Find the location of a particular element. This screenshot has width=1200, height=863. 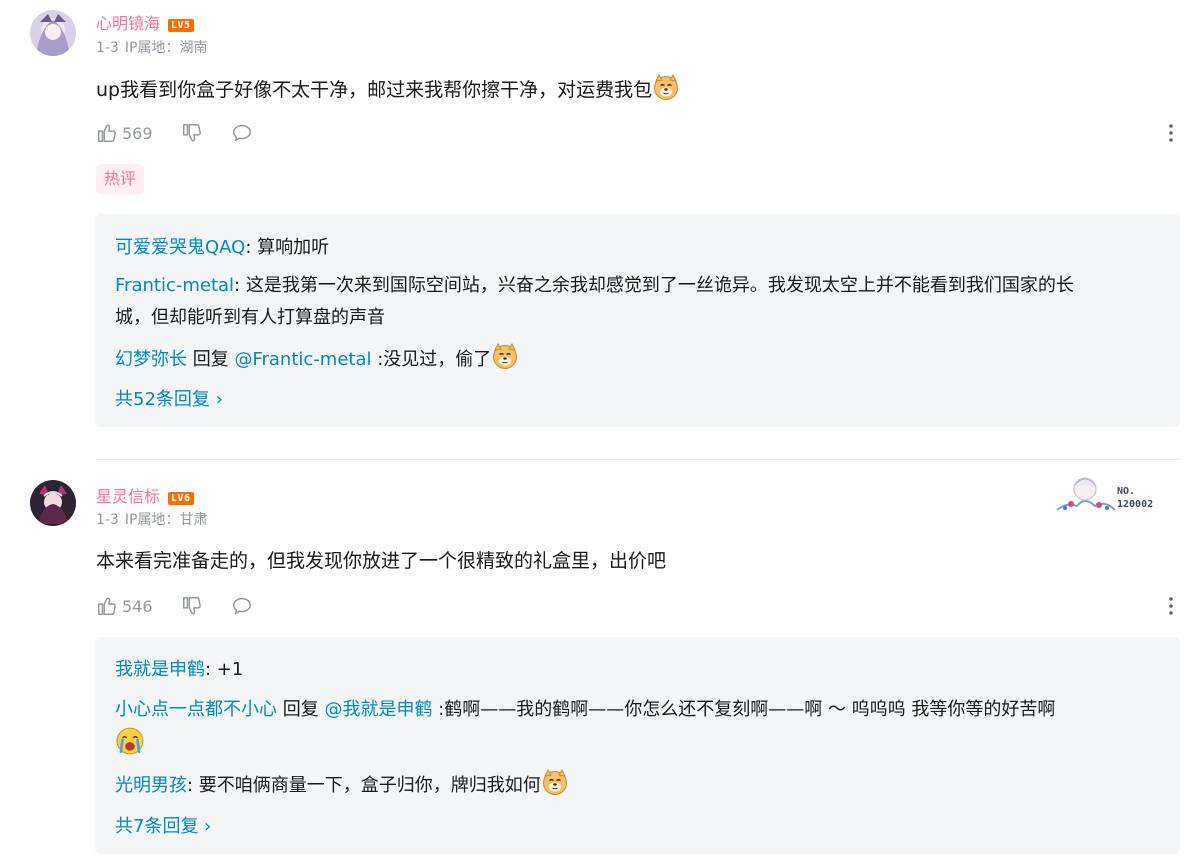

reply-username: 可爱爱哭鬼QAQ is located at coordinates (180, 247).